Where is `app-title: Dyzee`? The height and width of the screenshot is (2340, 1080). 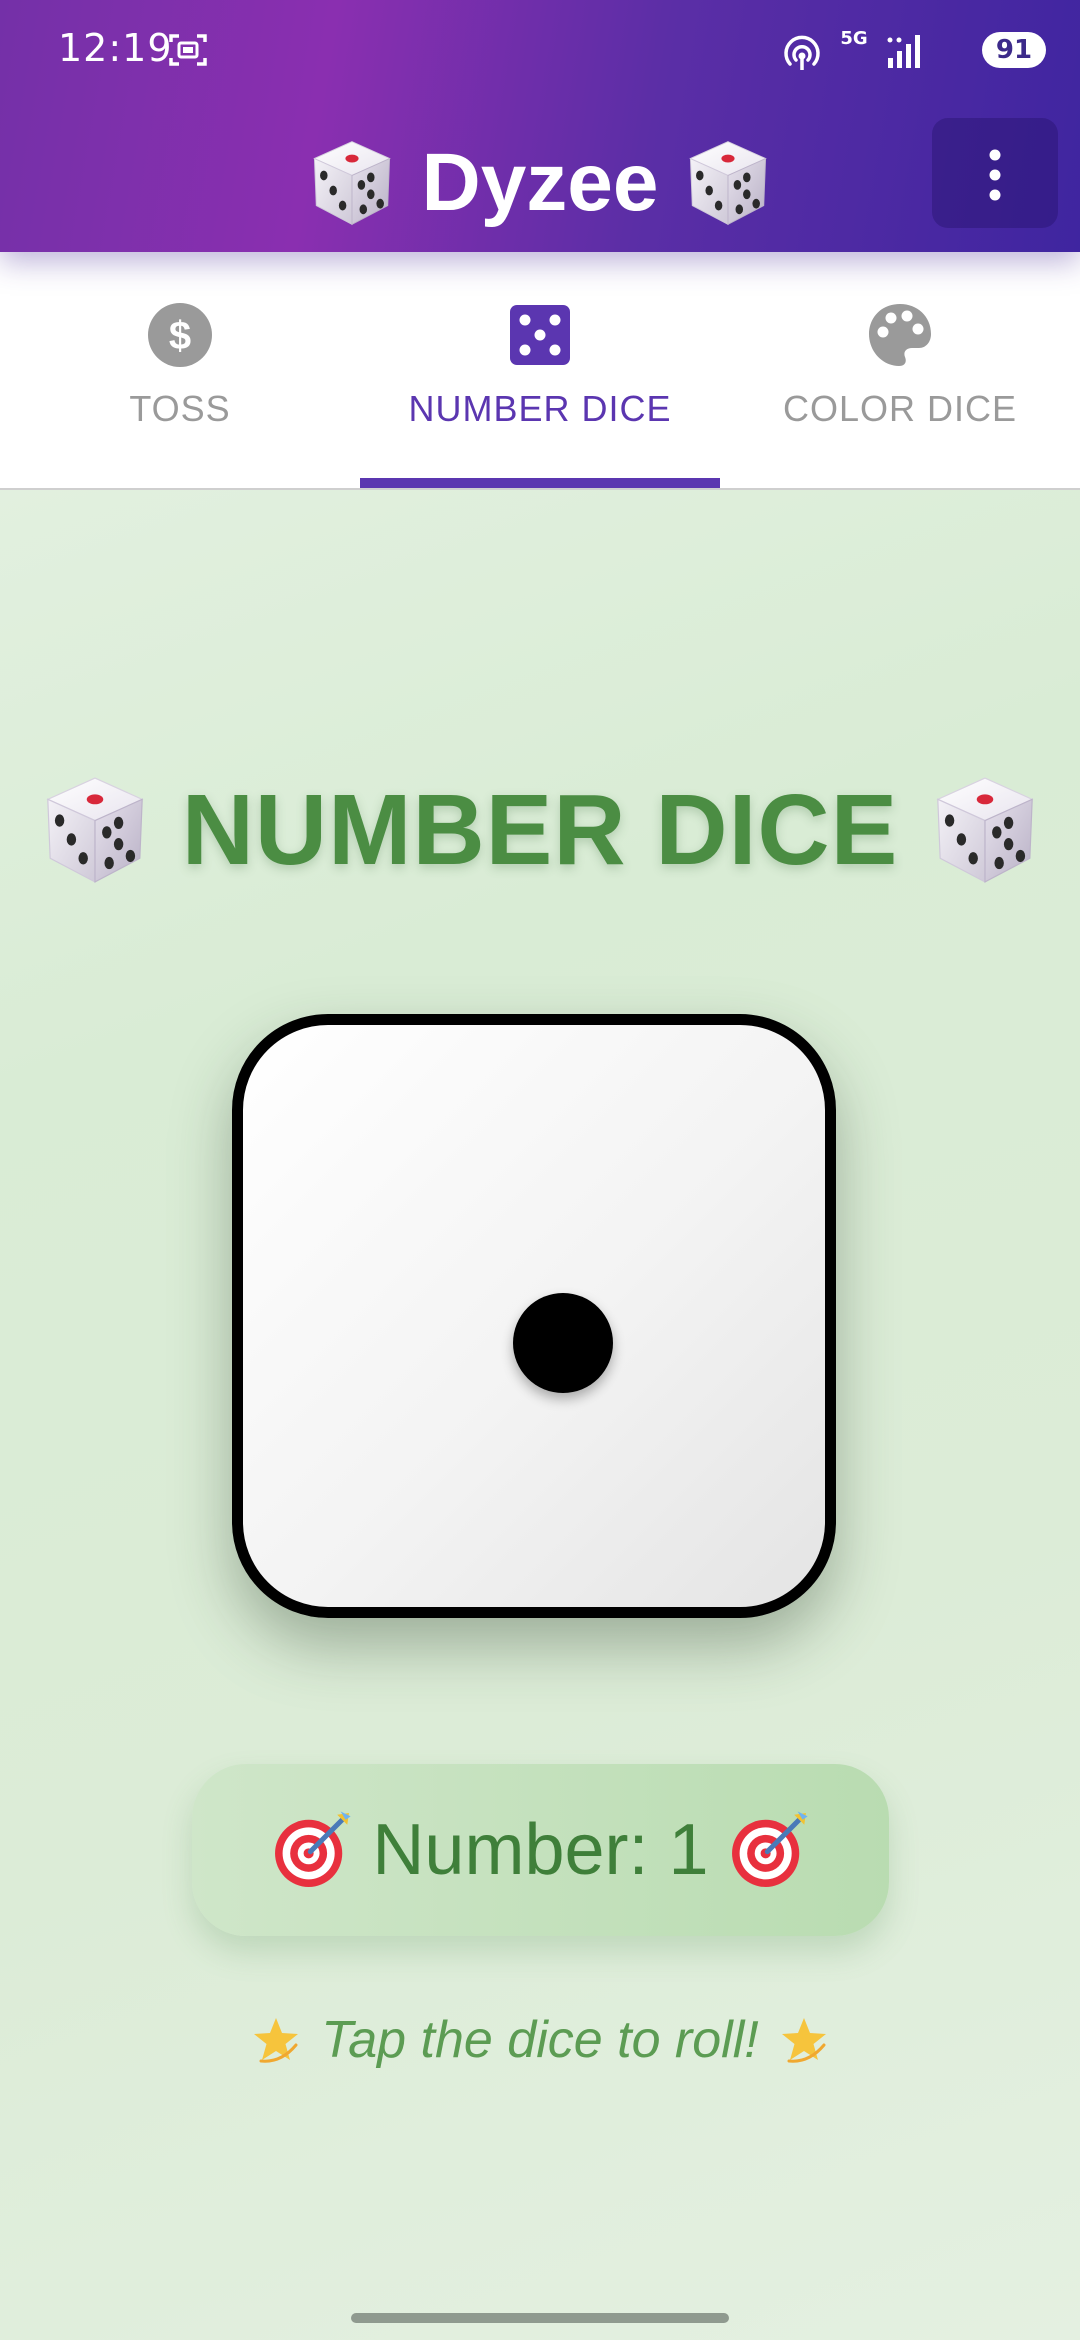
app-title: Dyzee is located at coordinates (540, 182).